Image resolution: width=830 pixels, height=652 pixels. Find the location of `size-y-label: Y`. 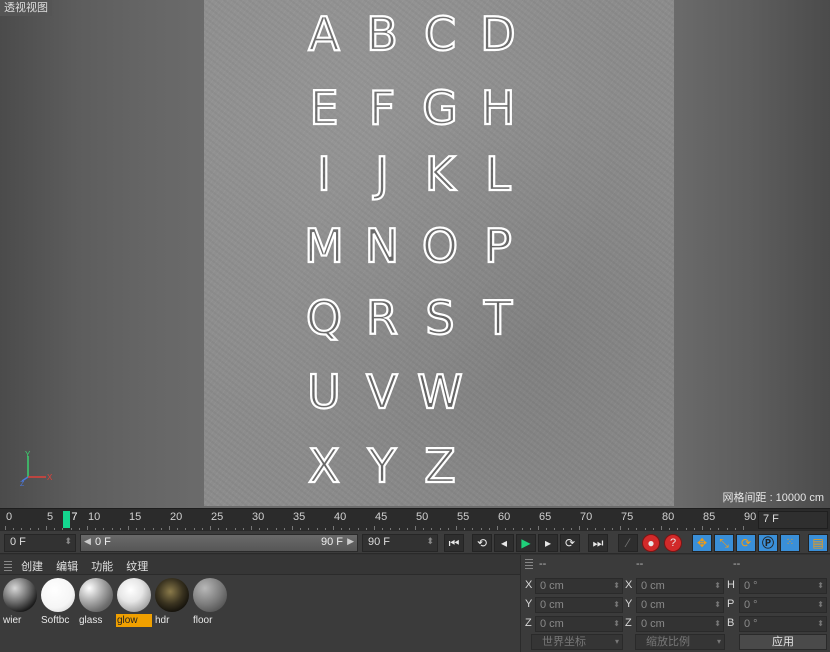

size-y-label: Y is located at coordinates (629, 604).